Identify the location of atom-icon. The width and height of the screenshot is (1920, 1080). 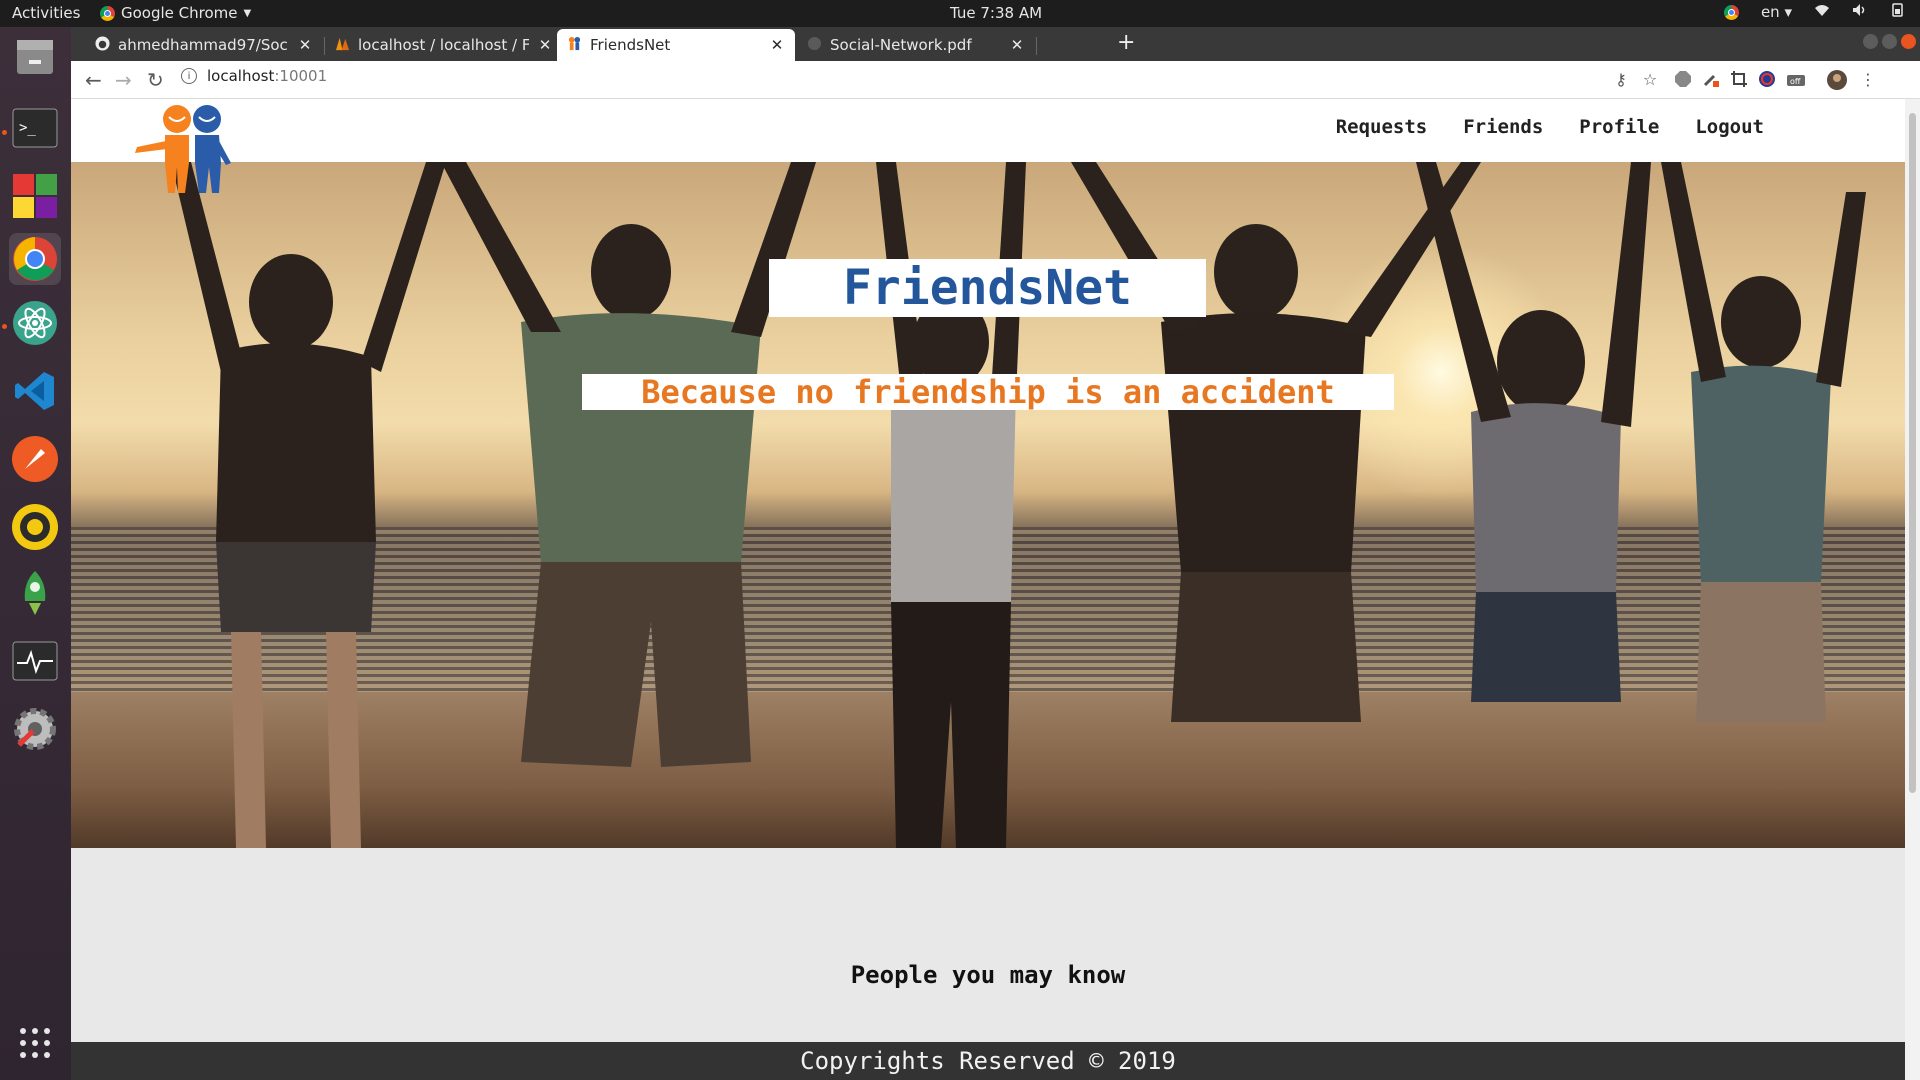
(35, 323).